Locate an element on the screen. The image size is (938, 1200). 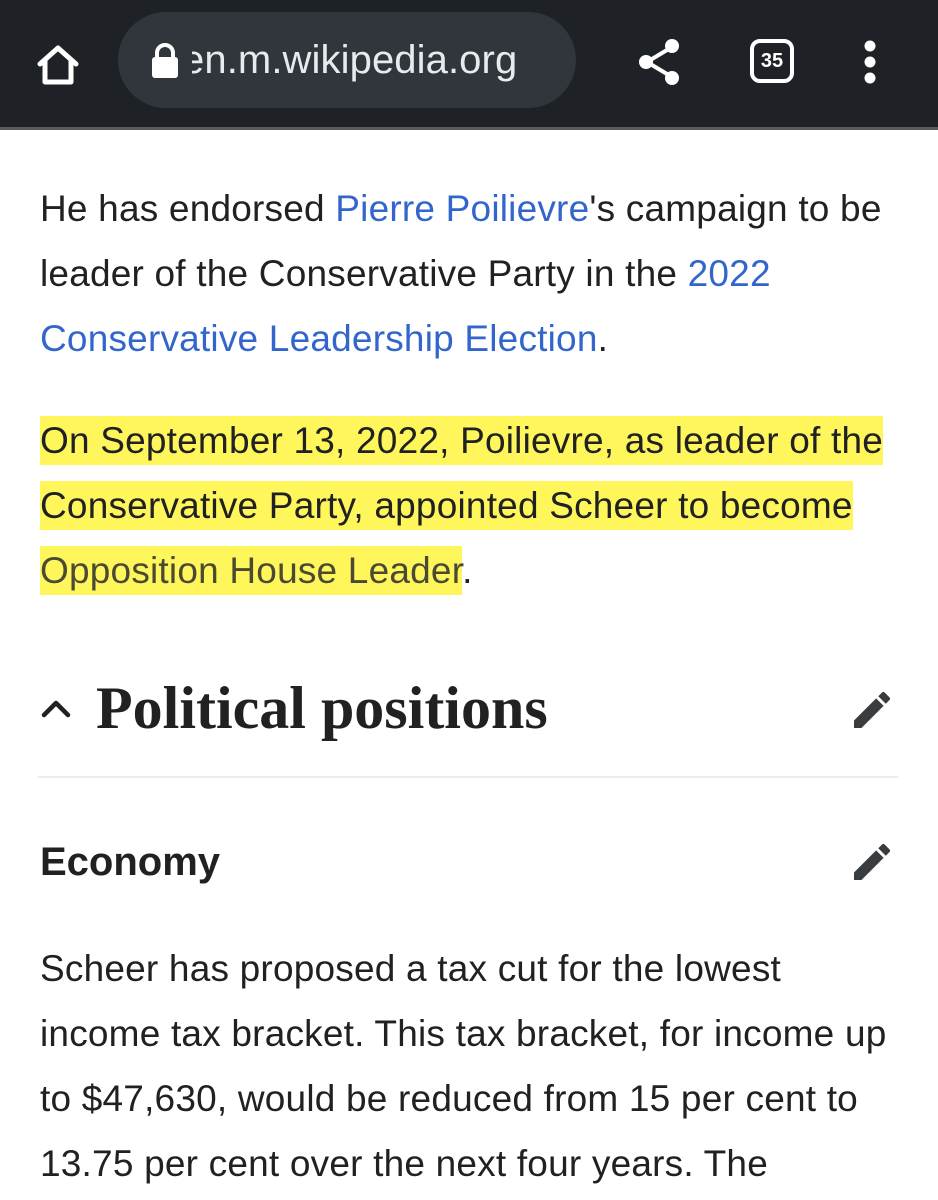
text-run: He has endorsed is located at coordinates (188, 208).